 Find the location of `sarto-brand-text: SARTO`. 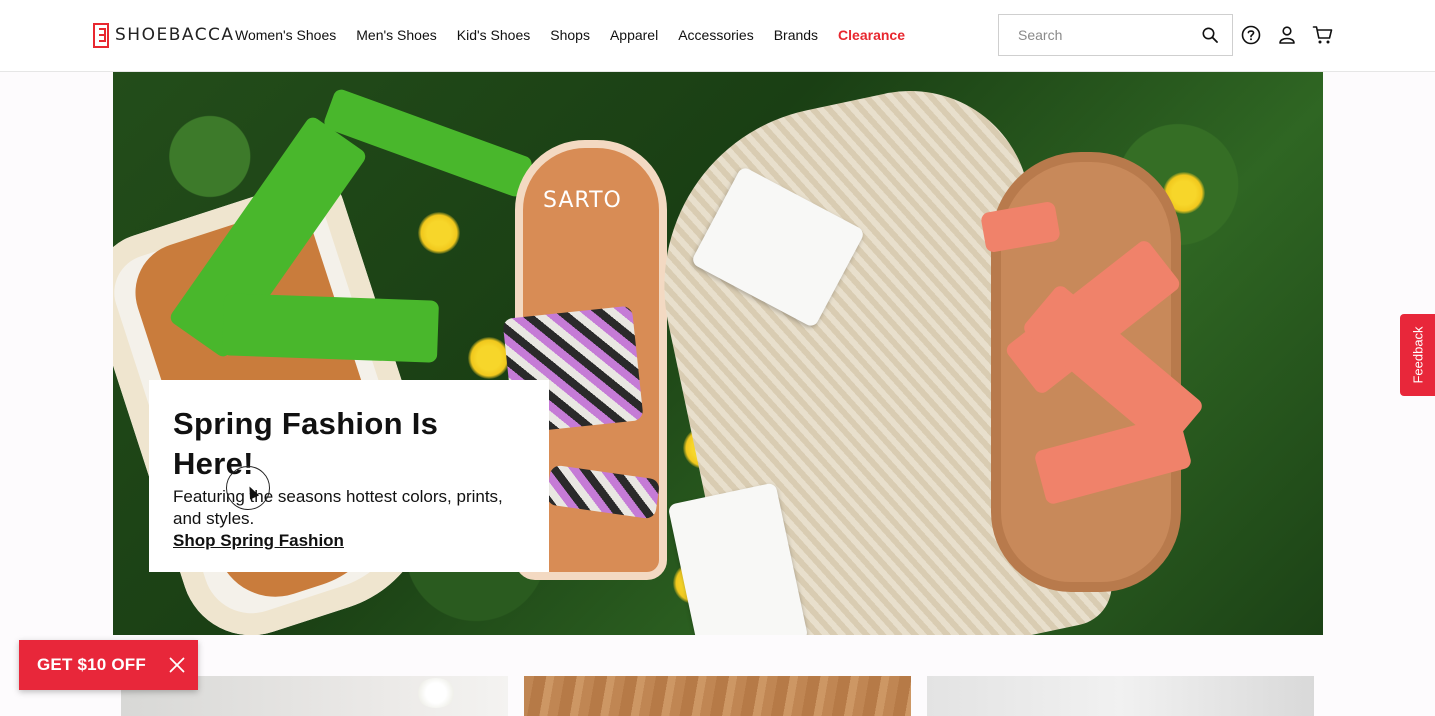

sarto-brand-text: SARTO is located at coordinates (582, 200).